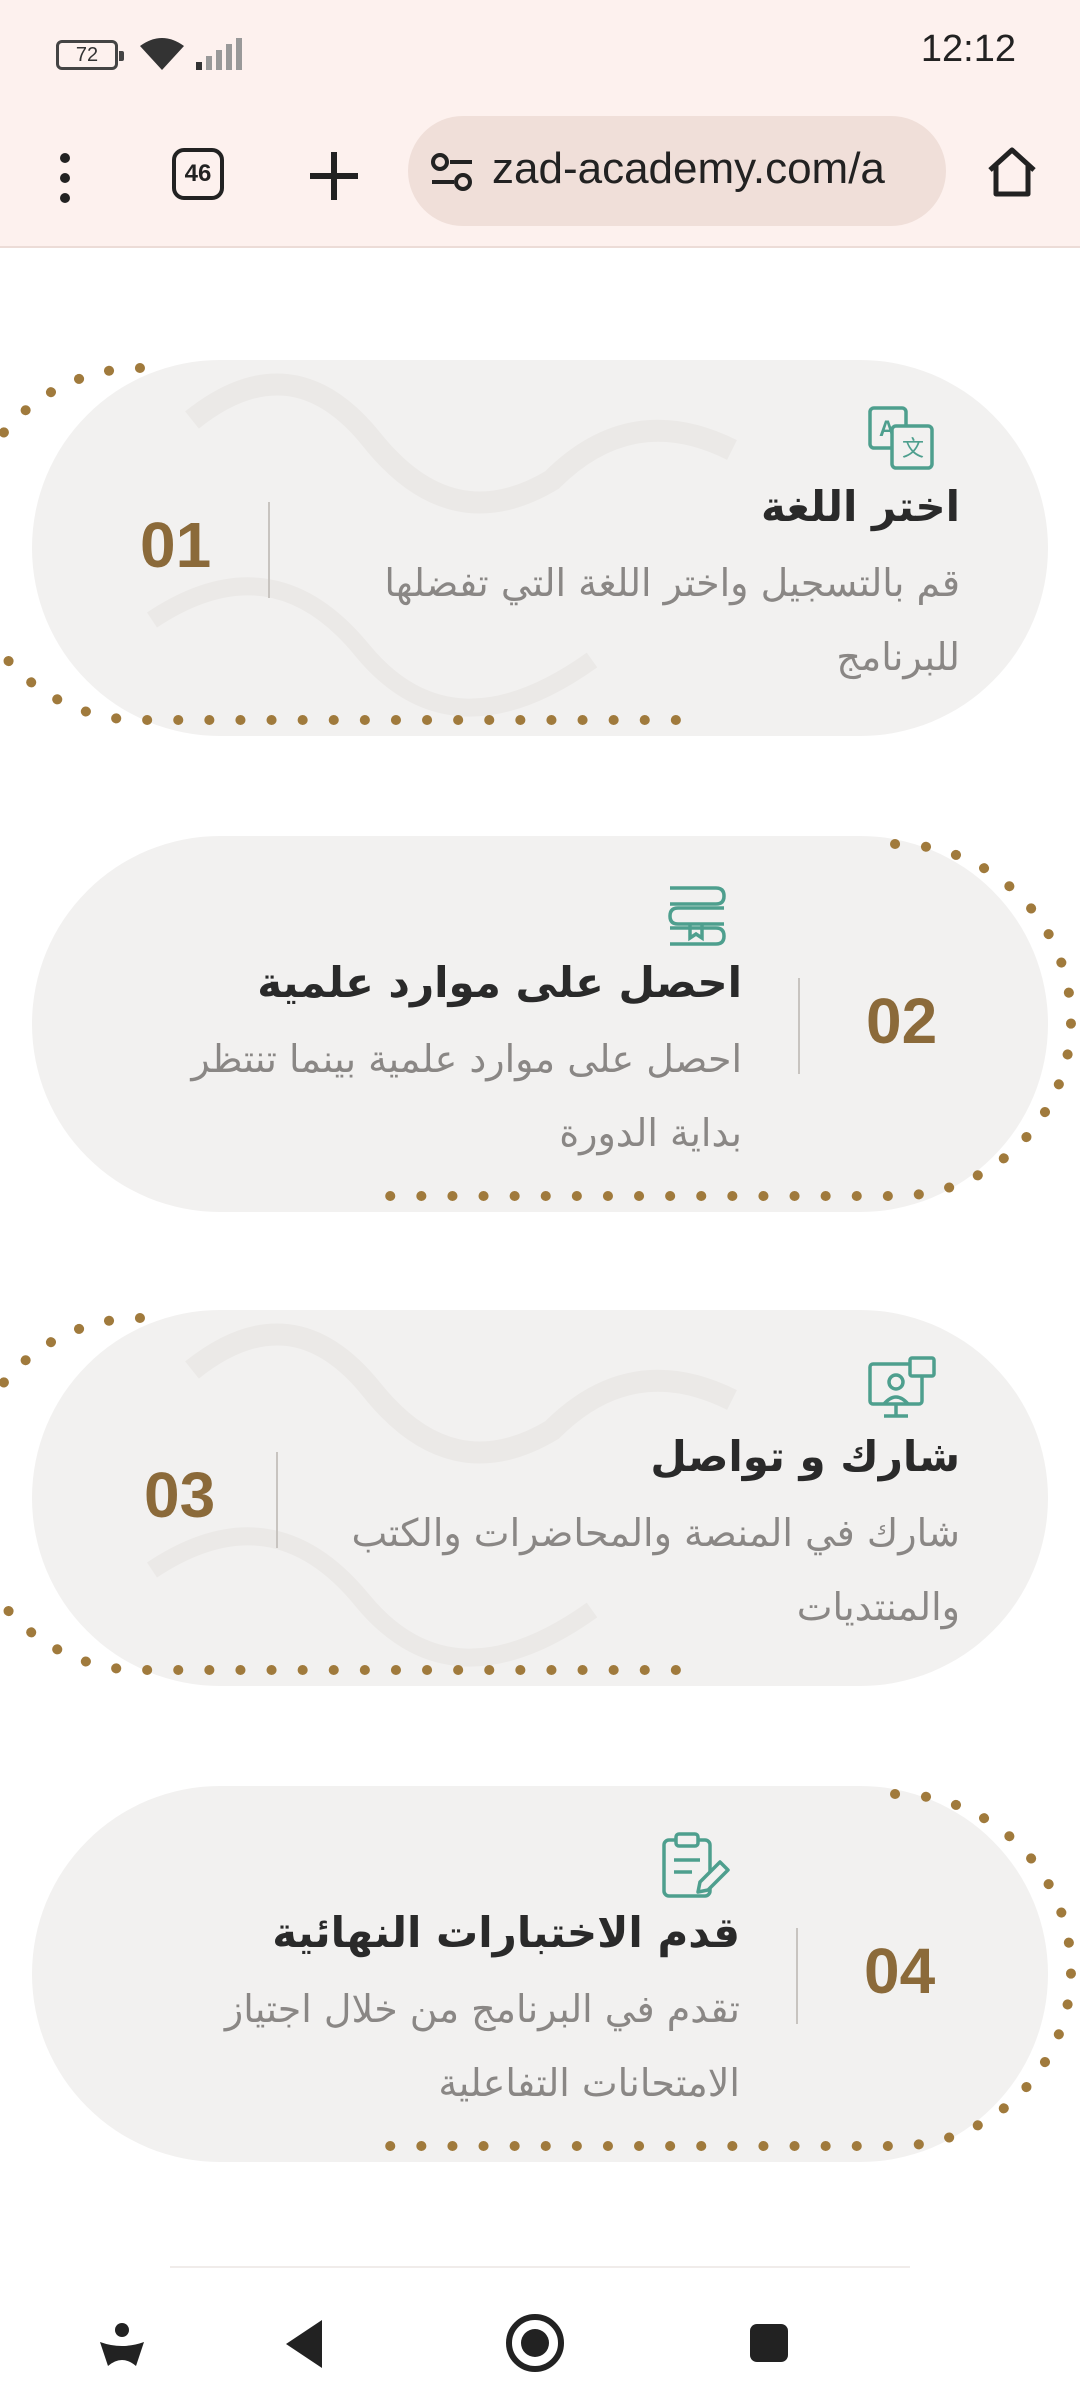 The width and height of the screenshot is (1080, 2400). I want to click on home-circle-icon, so click(535, 2343).